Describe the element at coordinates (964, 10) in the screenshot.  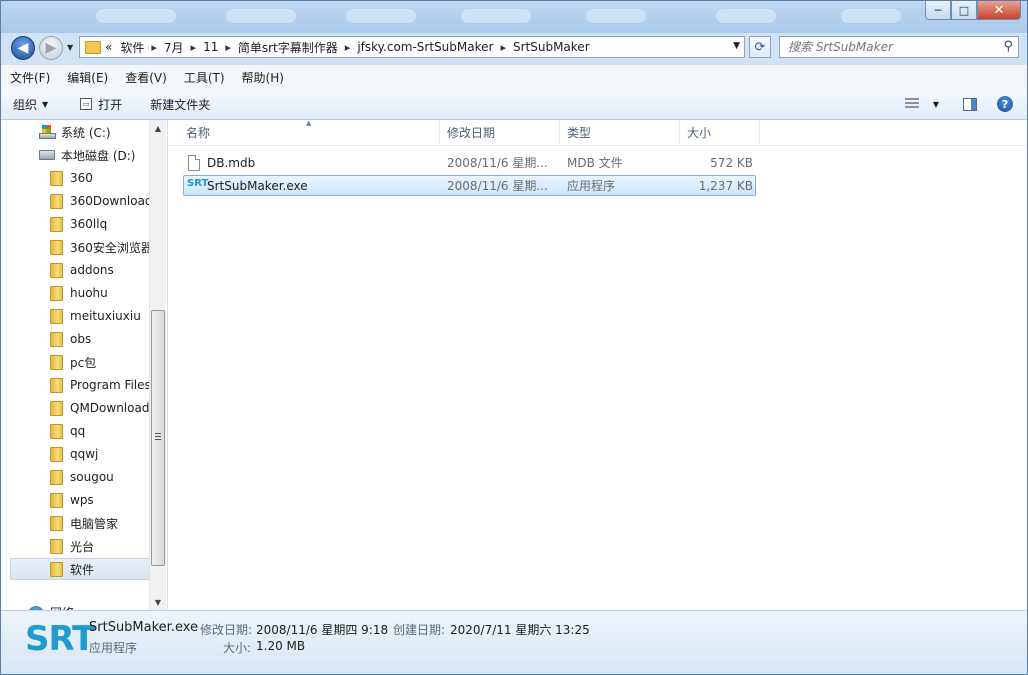
I see `maximize-button: □` at that location.